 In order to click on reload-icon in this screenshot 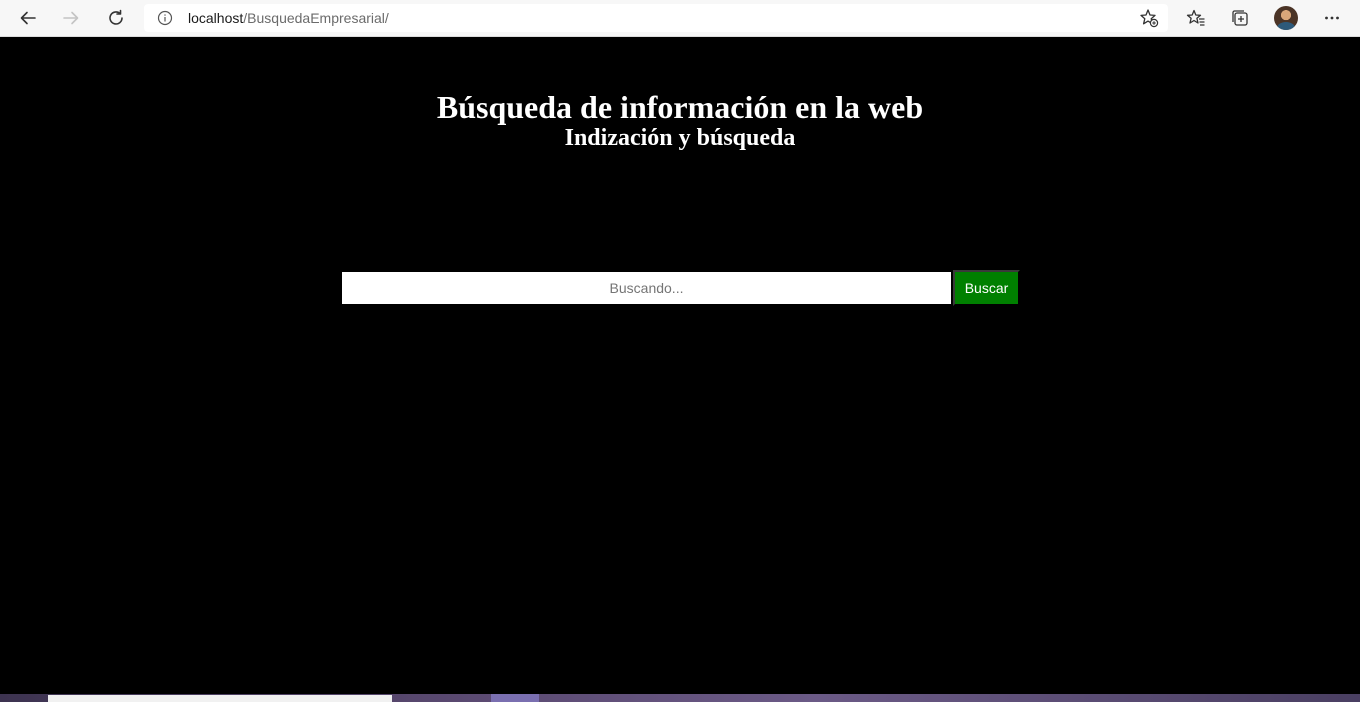, I will do `click(116, 17)`.